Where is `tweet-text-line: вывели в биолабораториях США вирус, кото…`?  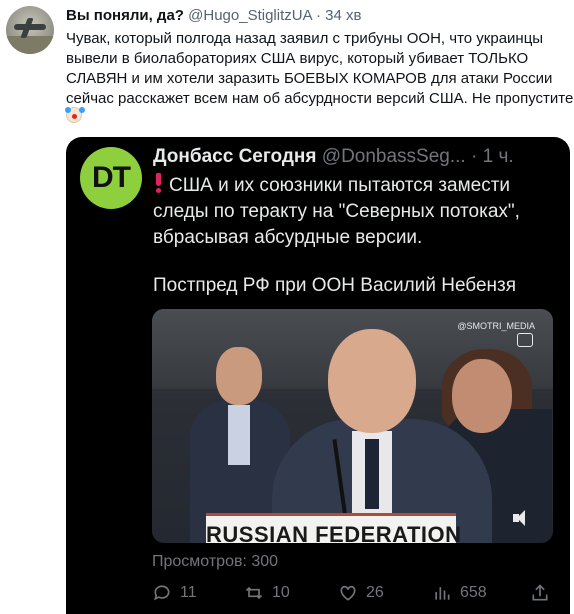
tweet-text-line: вывели в биолабораториях США вирус, кото… is located at coordinates (297, 58).